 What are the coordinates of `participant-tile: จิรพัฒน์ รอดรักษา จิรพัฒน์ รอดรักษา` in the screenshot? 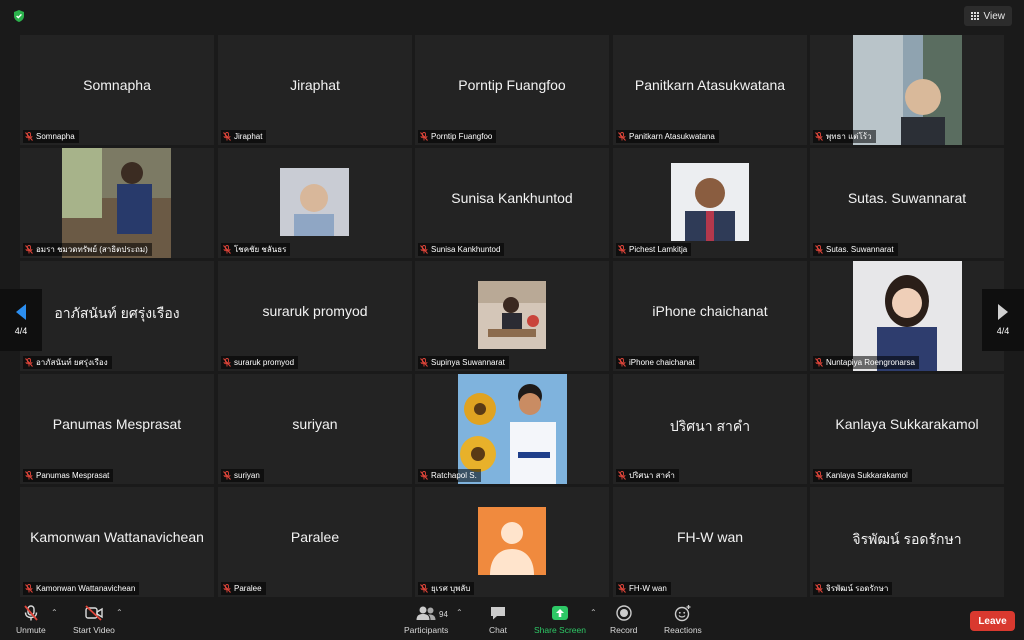 It's located at (907, 542).